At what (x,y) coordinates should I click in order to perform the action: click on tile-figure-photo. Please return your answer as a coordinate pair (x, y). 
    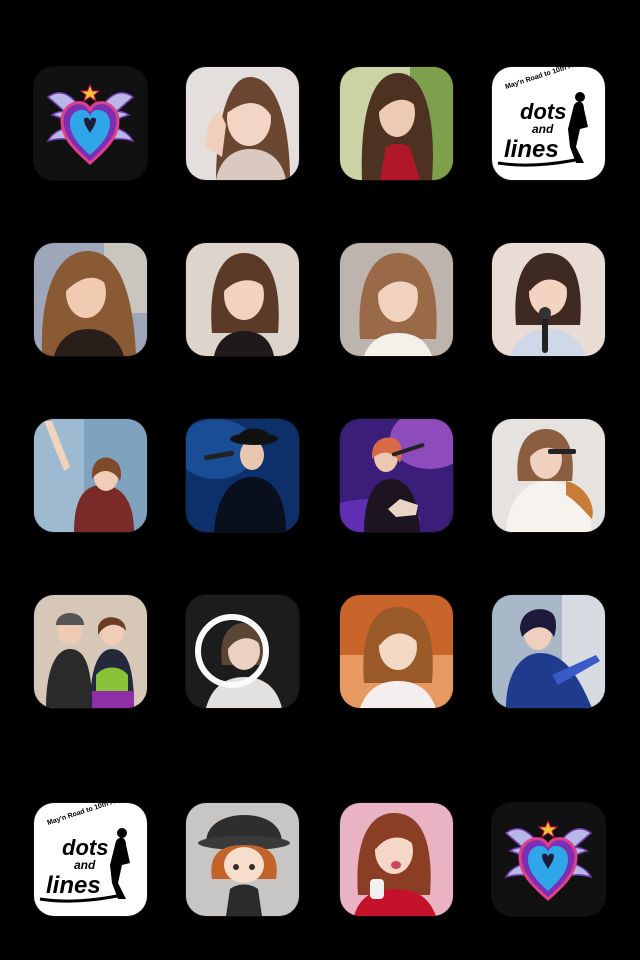
    Looking at the image, I should click on (242, 859).